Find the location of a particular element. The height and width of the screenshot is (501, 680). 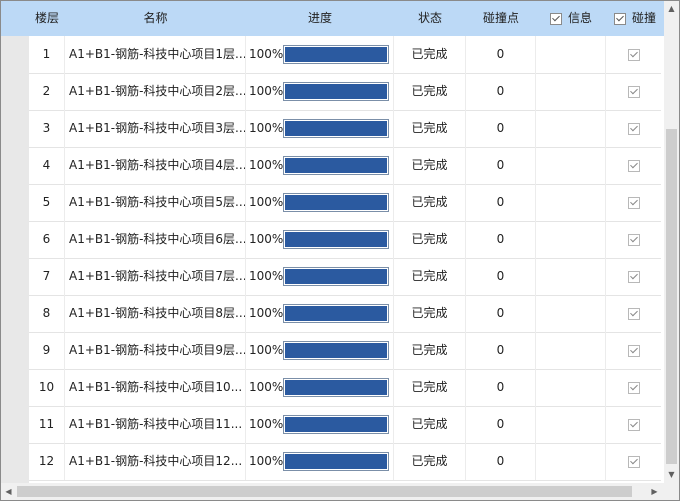

table-row: 5 A1+B1-钢筋-科技中心项目5层... 100% 已完成 0 is located at coordinates (345, 203).